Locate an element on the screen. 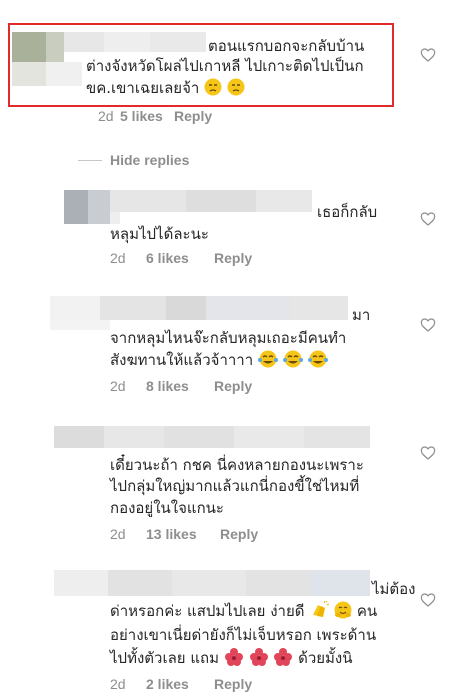 The height and width of the screenshot is (696, 456). comment-text: ไปกลุ่มใหญ่มากแล้วแกนี่กองขี้ใช่ไหมที่ is located at coordinates (235, 486).